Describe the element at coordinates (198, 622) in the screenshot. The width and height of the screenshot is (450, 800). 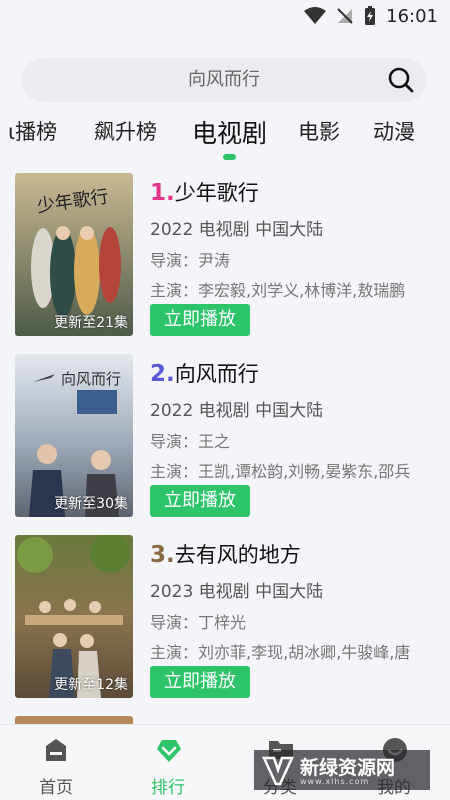
I see `director: 导演：丁梓光` at that location.